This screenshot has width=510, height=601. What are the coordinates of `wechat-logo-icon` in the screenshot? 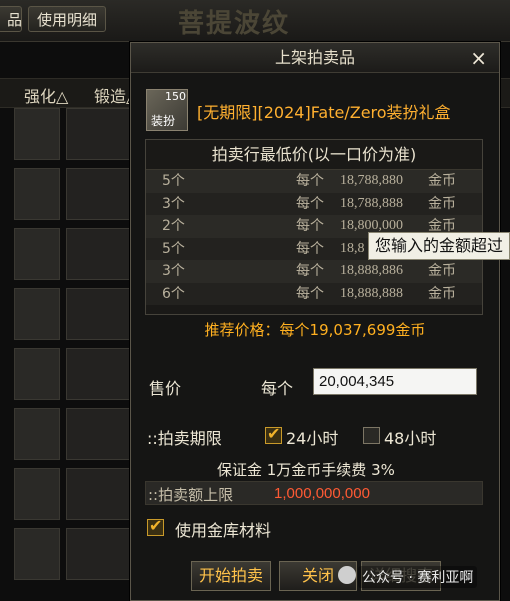 It's located at (347, 575).